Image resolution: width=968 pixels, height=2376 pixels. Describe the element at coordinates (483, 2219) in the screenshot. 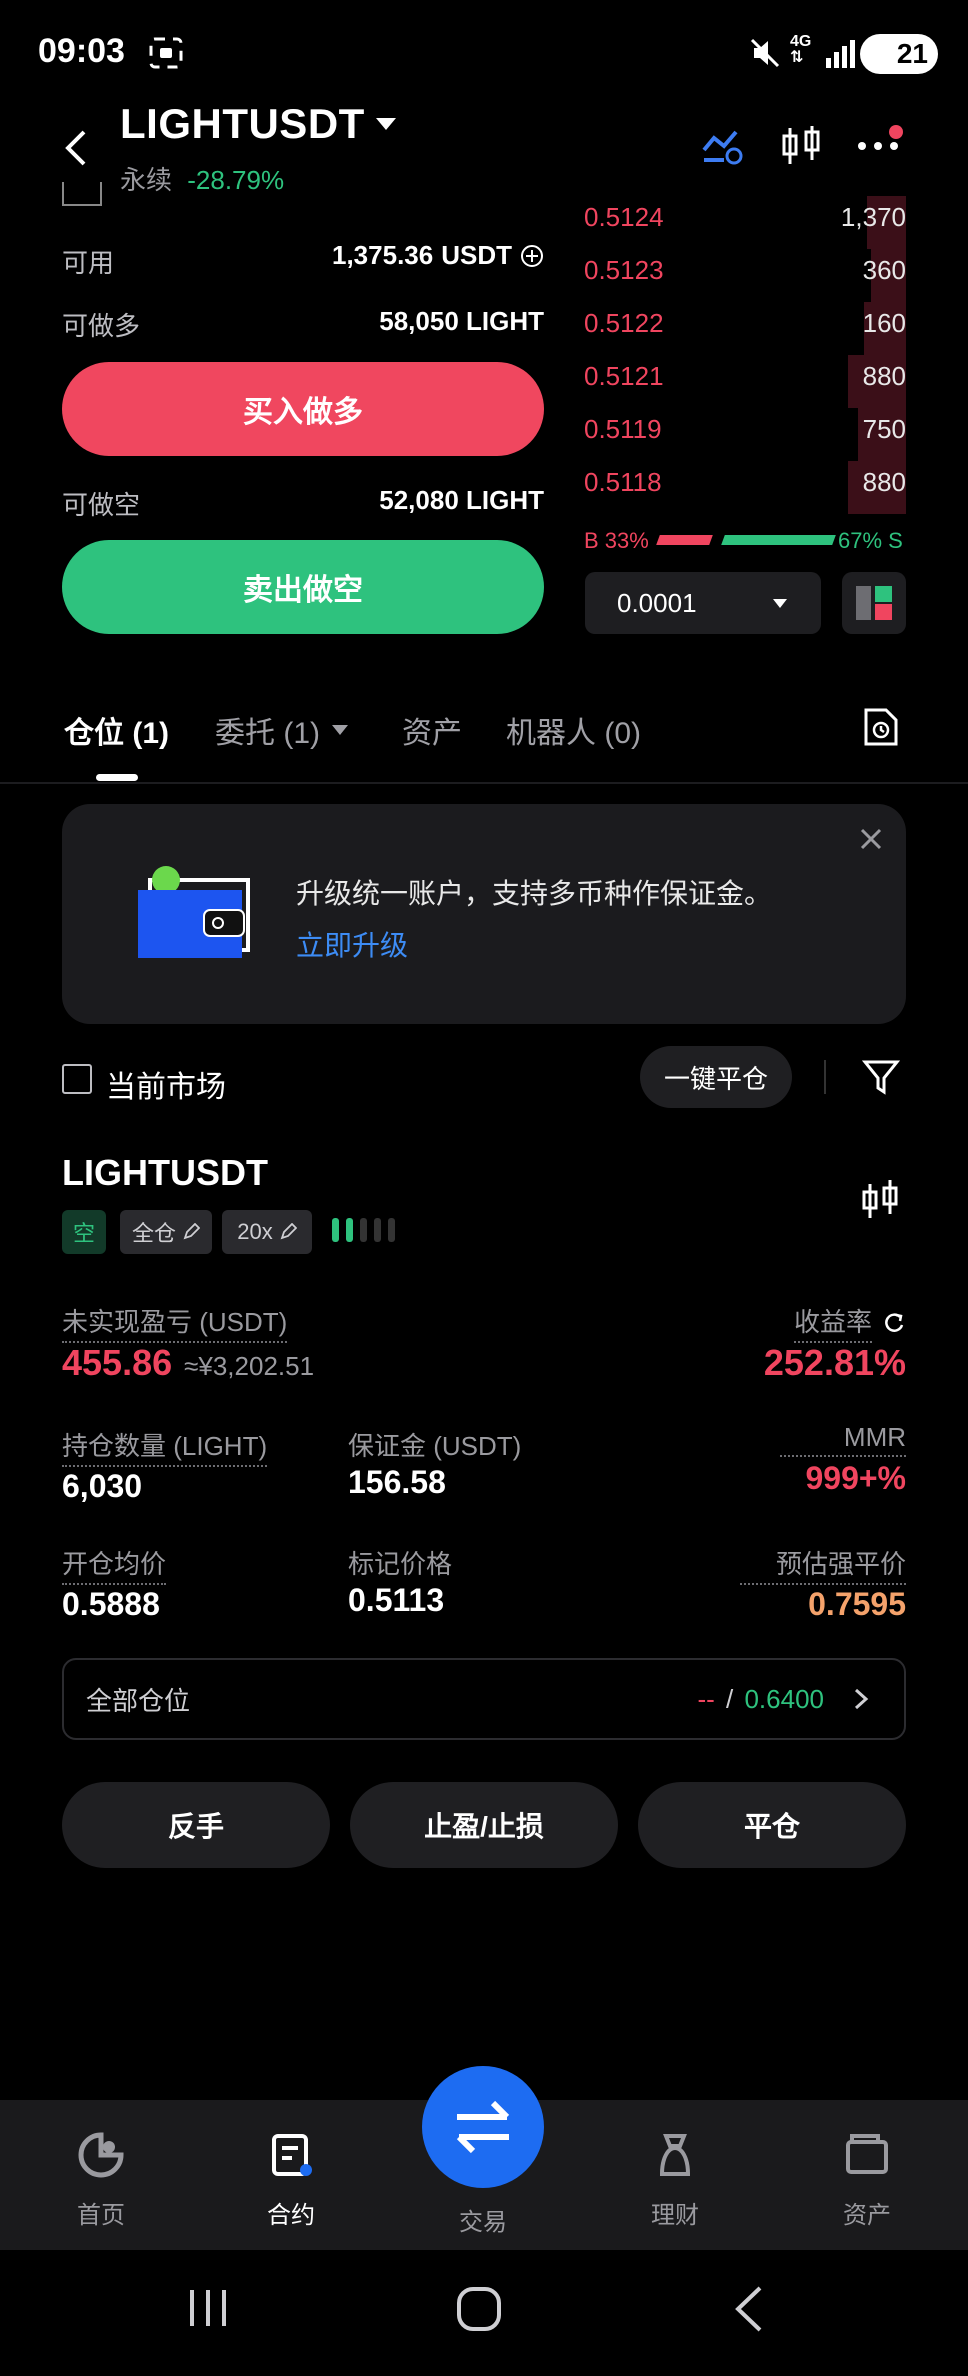

I see `nav-trade-label: 交易` at that location.